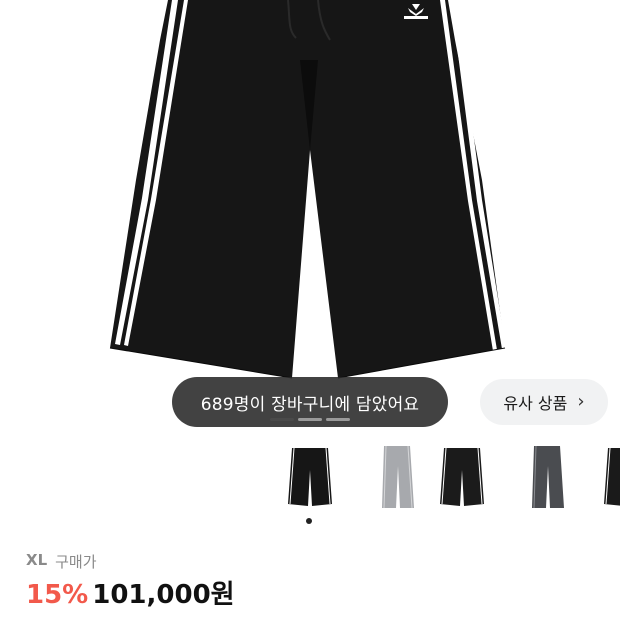 The height and width of the screenshot is (620, 620). Describe the element at coordinates (398, 478) in the screenshot. I see `color-option-grey-wide` at that location.